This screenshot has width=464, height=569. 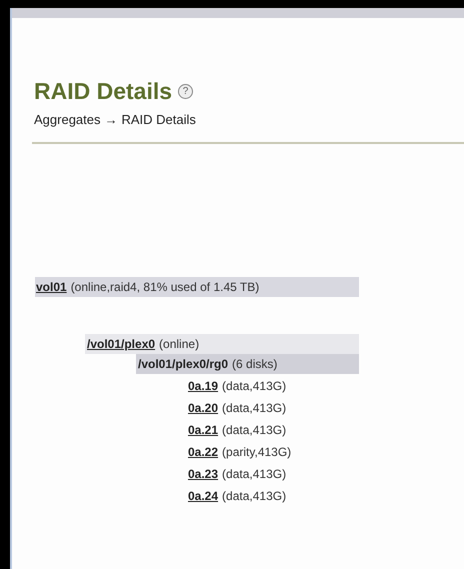 What do you see at coordinates (121, 343) in the screenshot?
I see `plex-link: /vol01/plex0` at bounding box center [121, 343].